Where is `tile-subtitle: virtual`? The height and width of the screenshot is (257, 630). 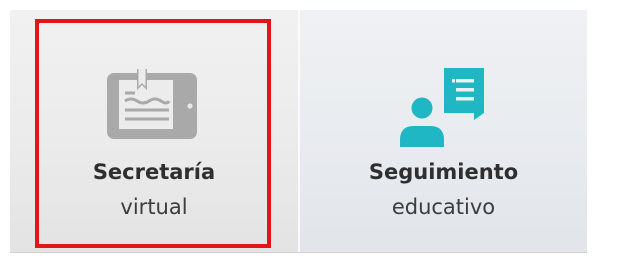
tile-subtitle: virtual is located at coordinates (154, 207).